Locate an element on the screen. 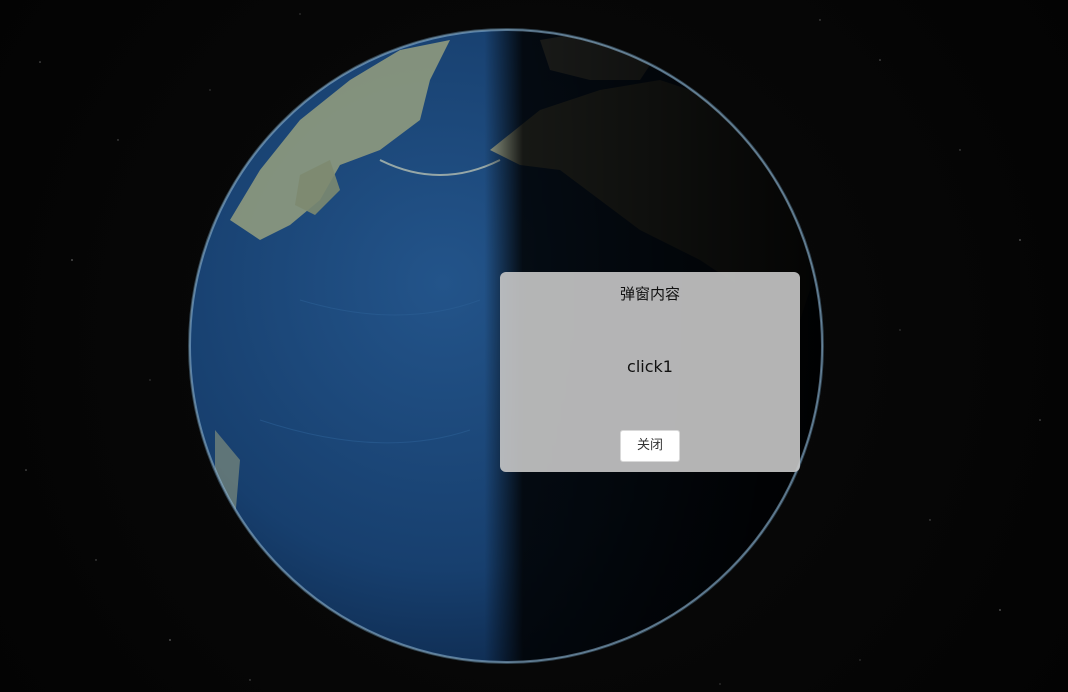 This screenshot has height=692, width=1068. info-popup: 弹窗内容 click1 关闭 is located at coordinates (650, 372).